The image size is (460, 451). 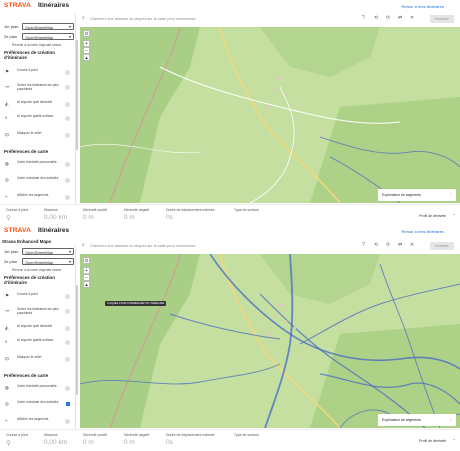 What do you see at coordinates (69, 251) in the screenshot?
I see `chevron-down-icon: ▾` at bounding box center [69, 251].